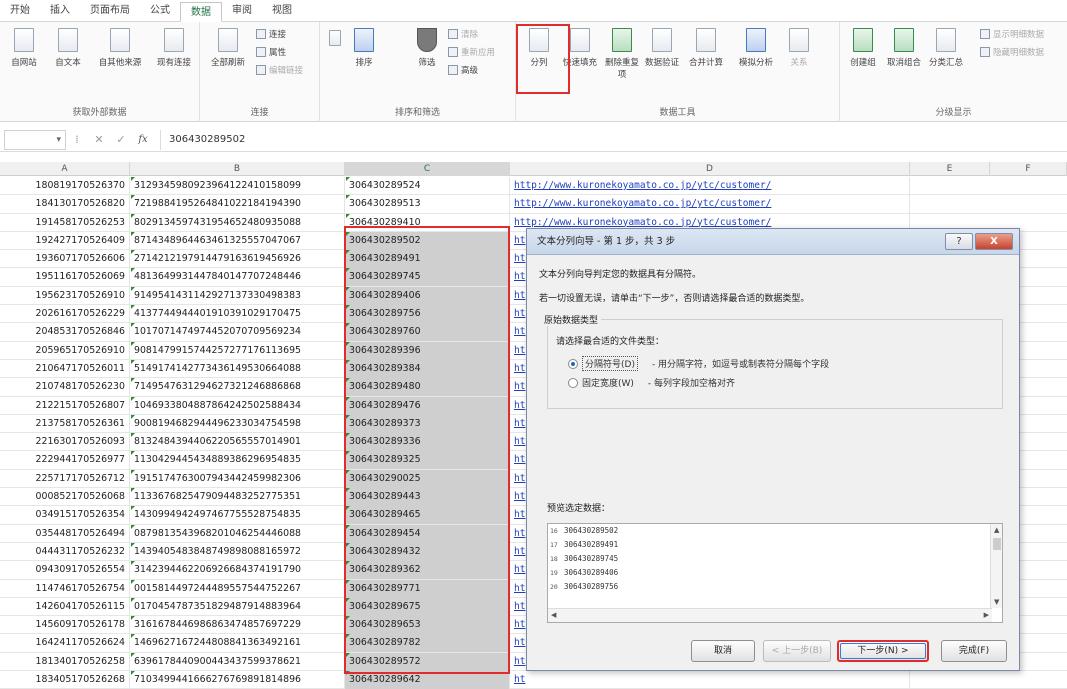 The image size is (1067, 689). I want to click on cell-b: 3129345980923964122410158099, so click(237, 186).